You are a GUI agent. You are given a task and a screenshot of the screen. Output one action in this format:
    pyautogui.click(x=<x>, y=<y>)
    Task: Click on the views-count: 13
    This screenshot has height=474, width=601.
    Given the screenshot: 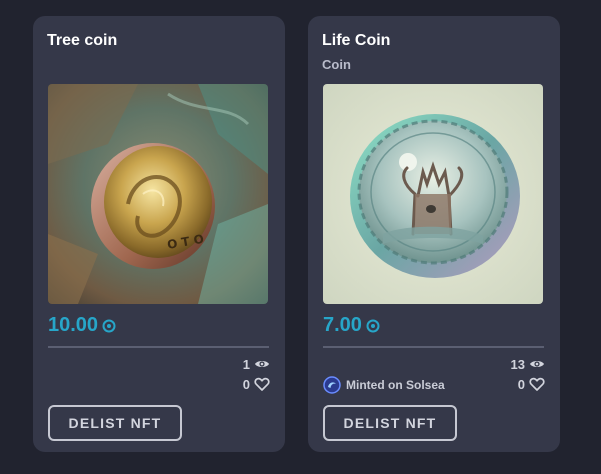 What is the action you would take?
    pyautogui.click(x=528, y=364)
    